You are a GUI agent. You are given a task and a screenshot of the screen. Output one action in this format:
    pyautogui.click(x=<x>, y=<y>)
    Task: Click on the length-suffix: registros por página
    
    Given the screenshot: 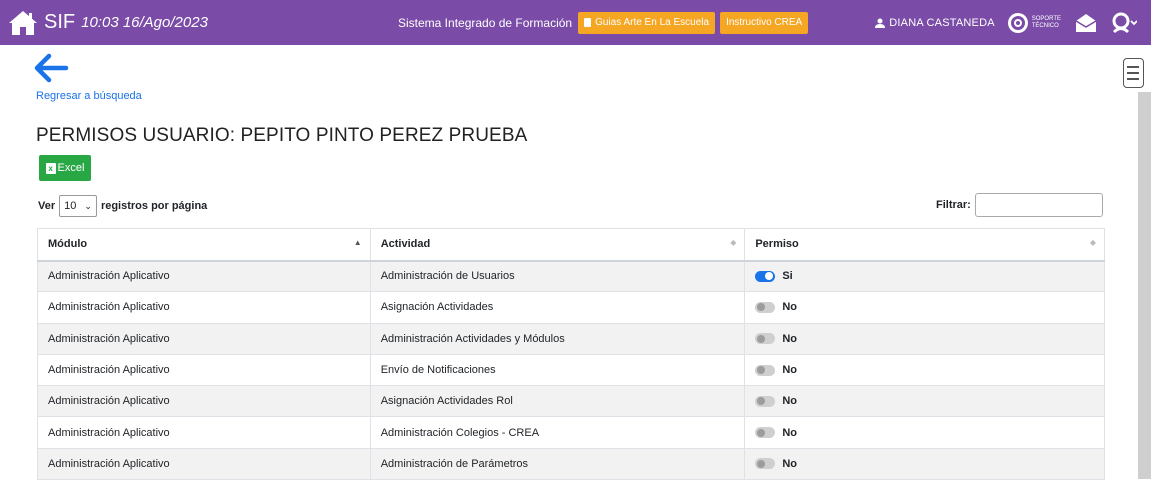 What is the action you would take?
    pyautogui.click(x=154, y=206)
    